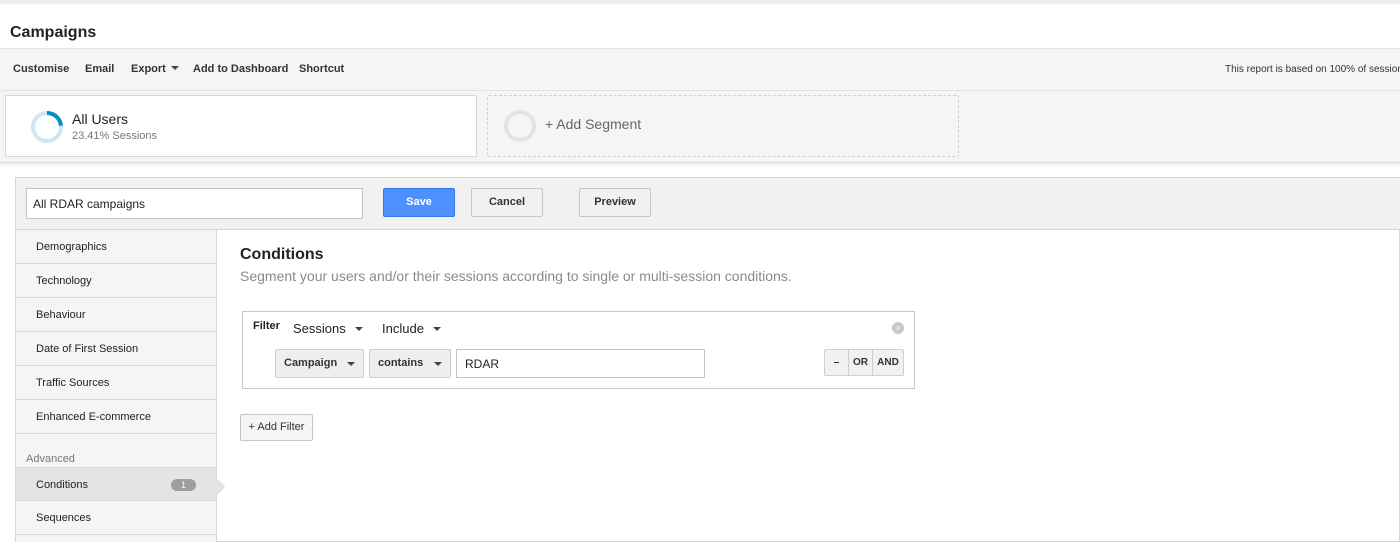 This screenshot has height=542, width=1400. What do you see at coordinates (898, 328) in the screenshot?
I see `remove-filter-icon: ×` at bounding box center [898, 328].